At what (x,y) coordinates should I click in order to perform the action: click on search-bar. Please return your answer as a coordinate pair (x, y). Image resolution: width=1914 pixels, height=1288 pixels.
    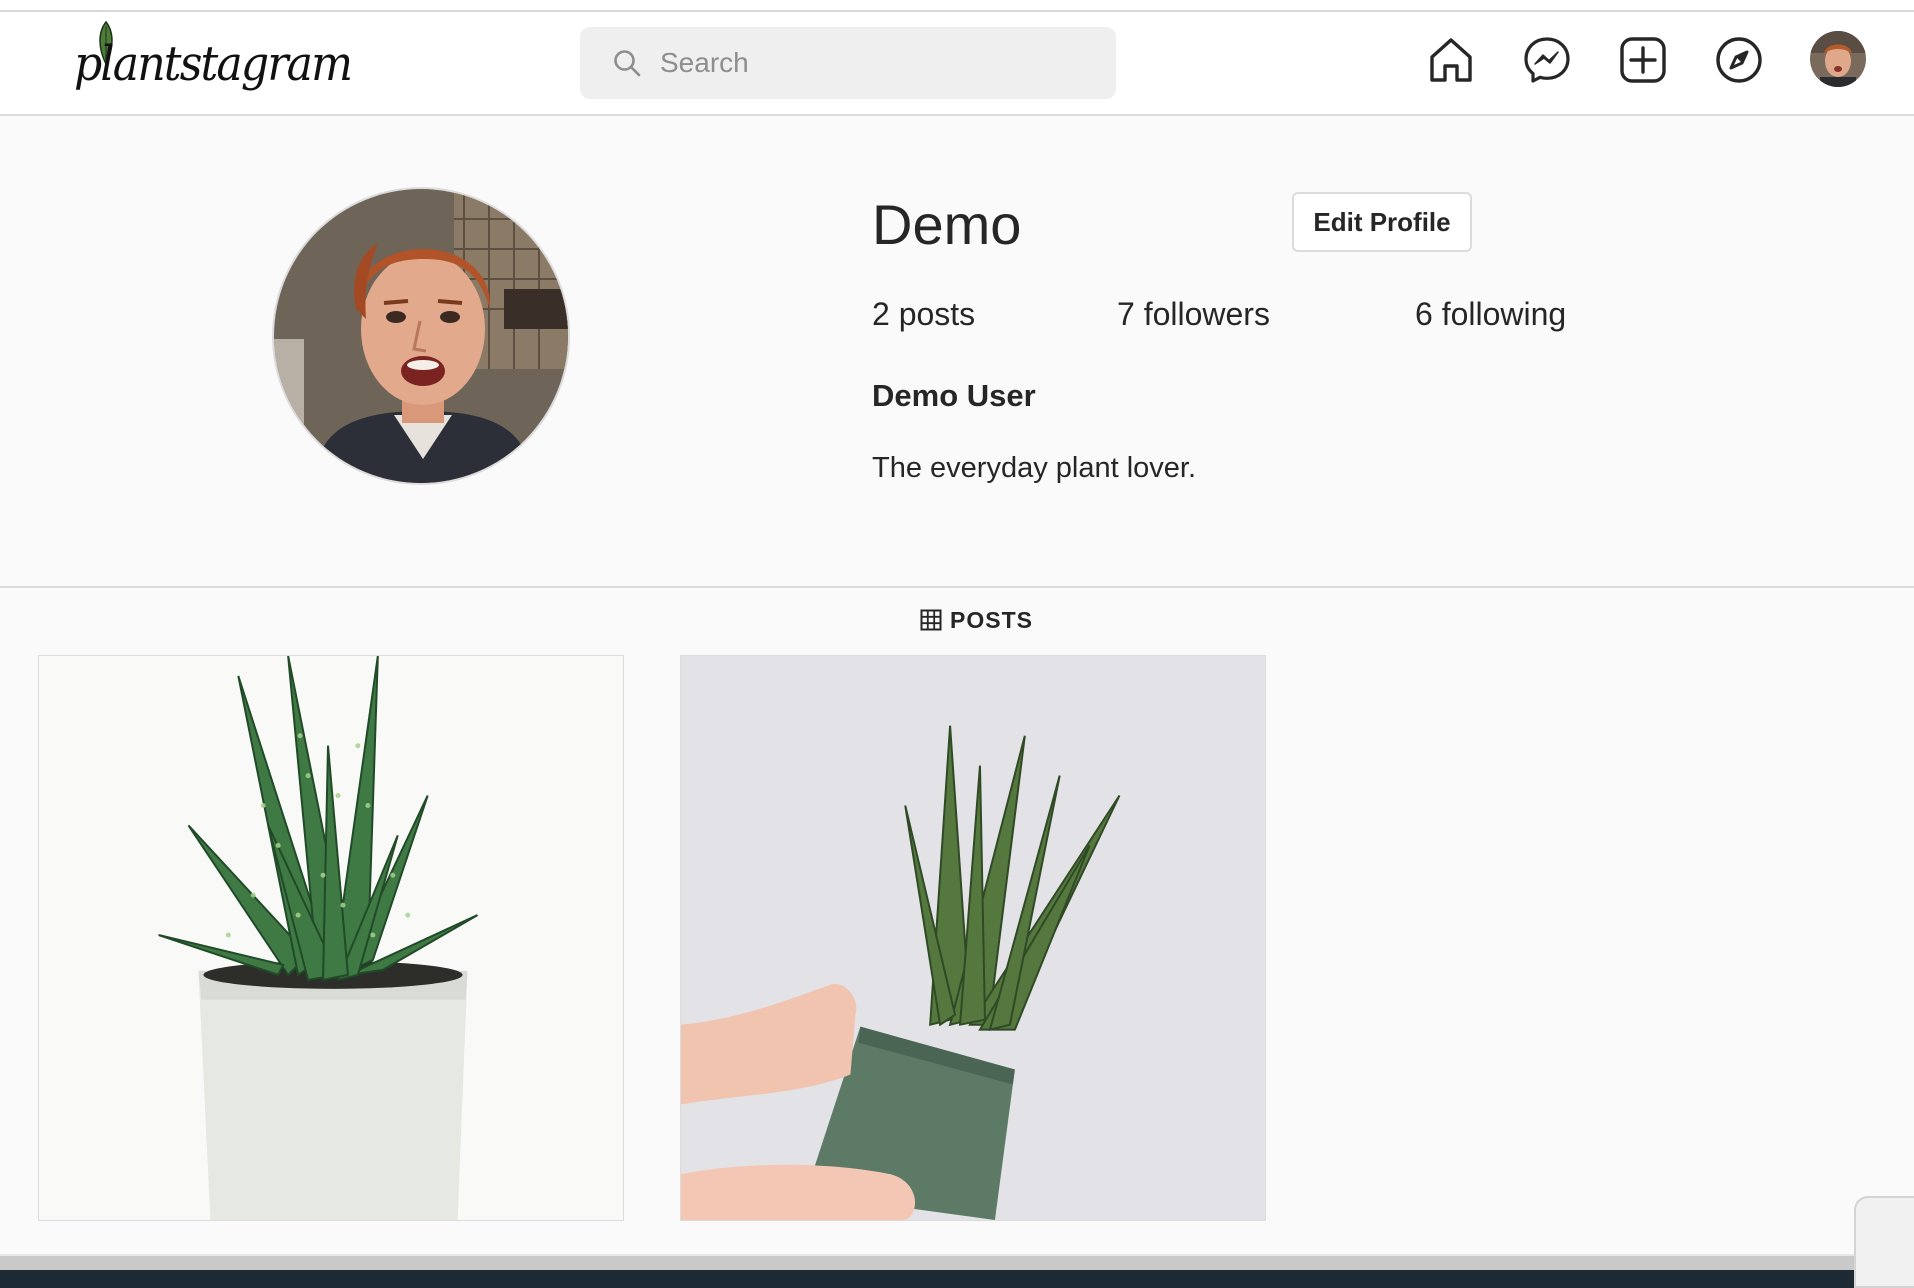
    Looking at the image, I should click on (848, 63).